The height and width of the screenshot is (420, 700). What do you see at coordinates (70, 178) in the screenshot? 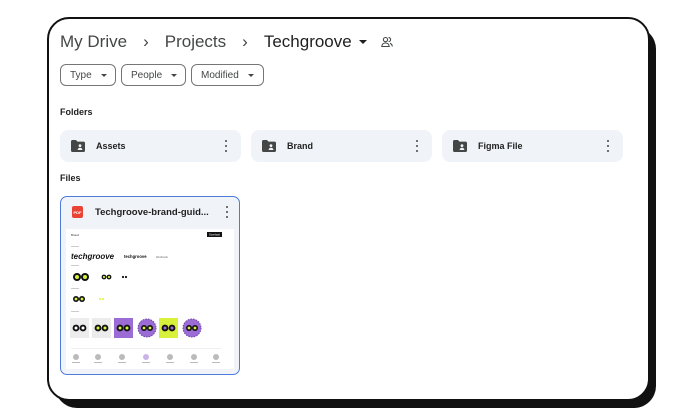
I see `files-heading: Files` at bounding box center [70, 178].